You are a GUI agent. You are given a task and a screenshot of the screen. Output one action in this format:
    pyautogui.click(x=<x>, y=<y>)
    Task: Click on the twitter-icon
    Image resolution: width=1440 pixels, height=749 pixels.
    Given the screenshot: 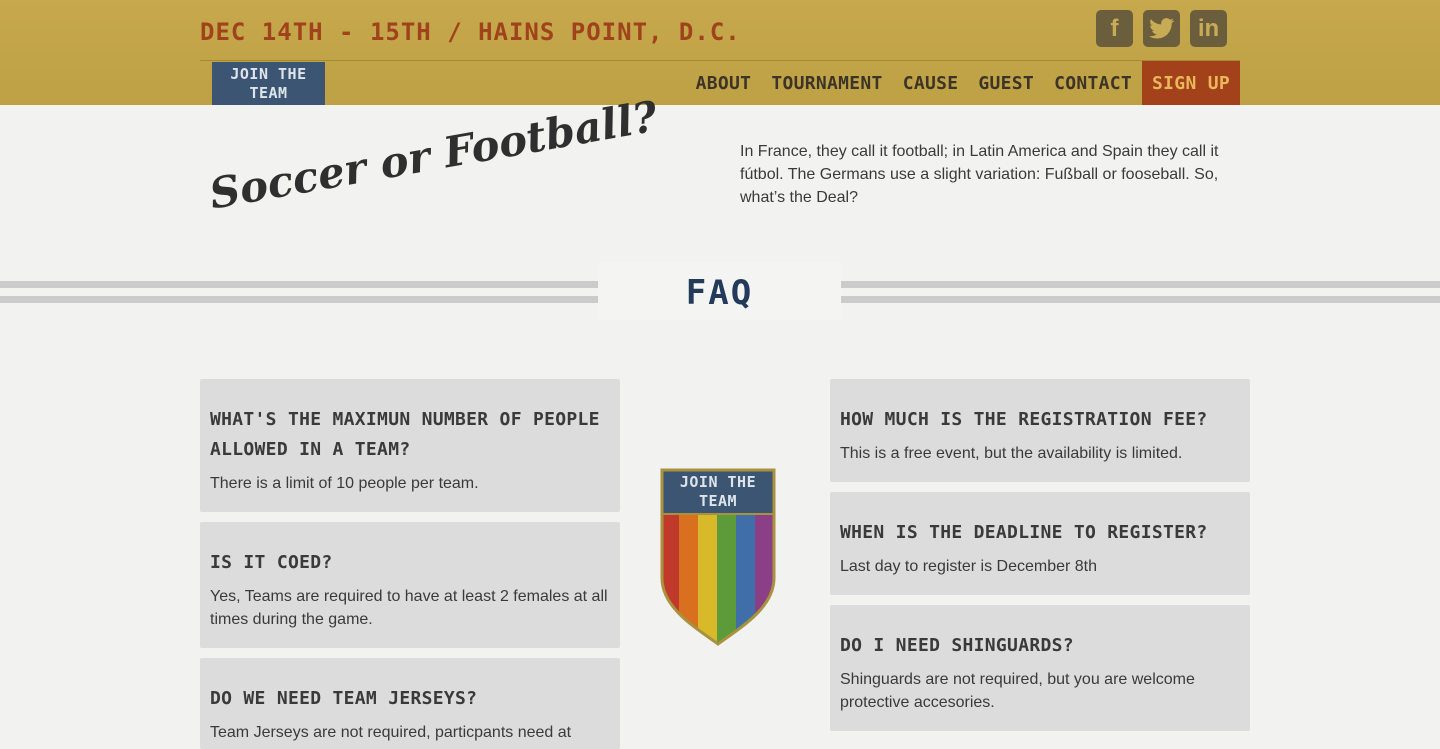 What is the action you would take?
    pyautogui.click(x=1161, y=28)
    